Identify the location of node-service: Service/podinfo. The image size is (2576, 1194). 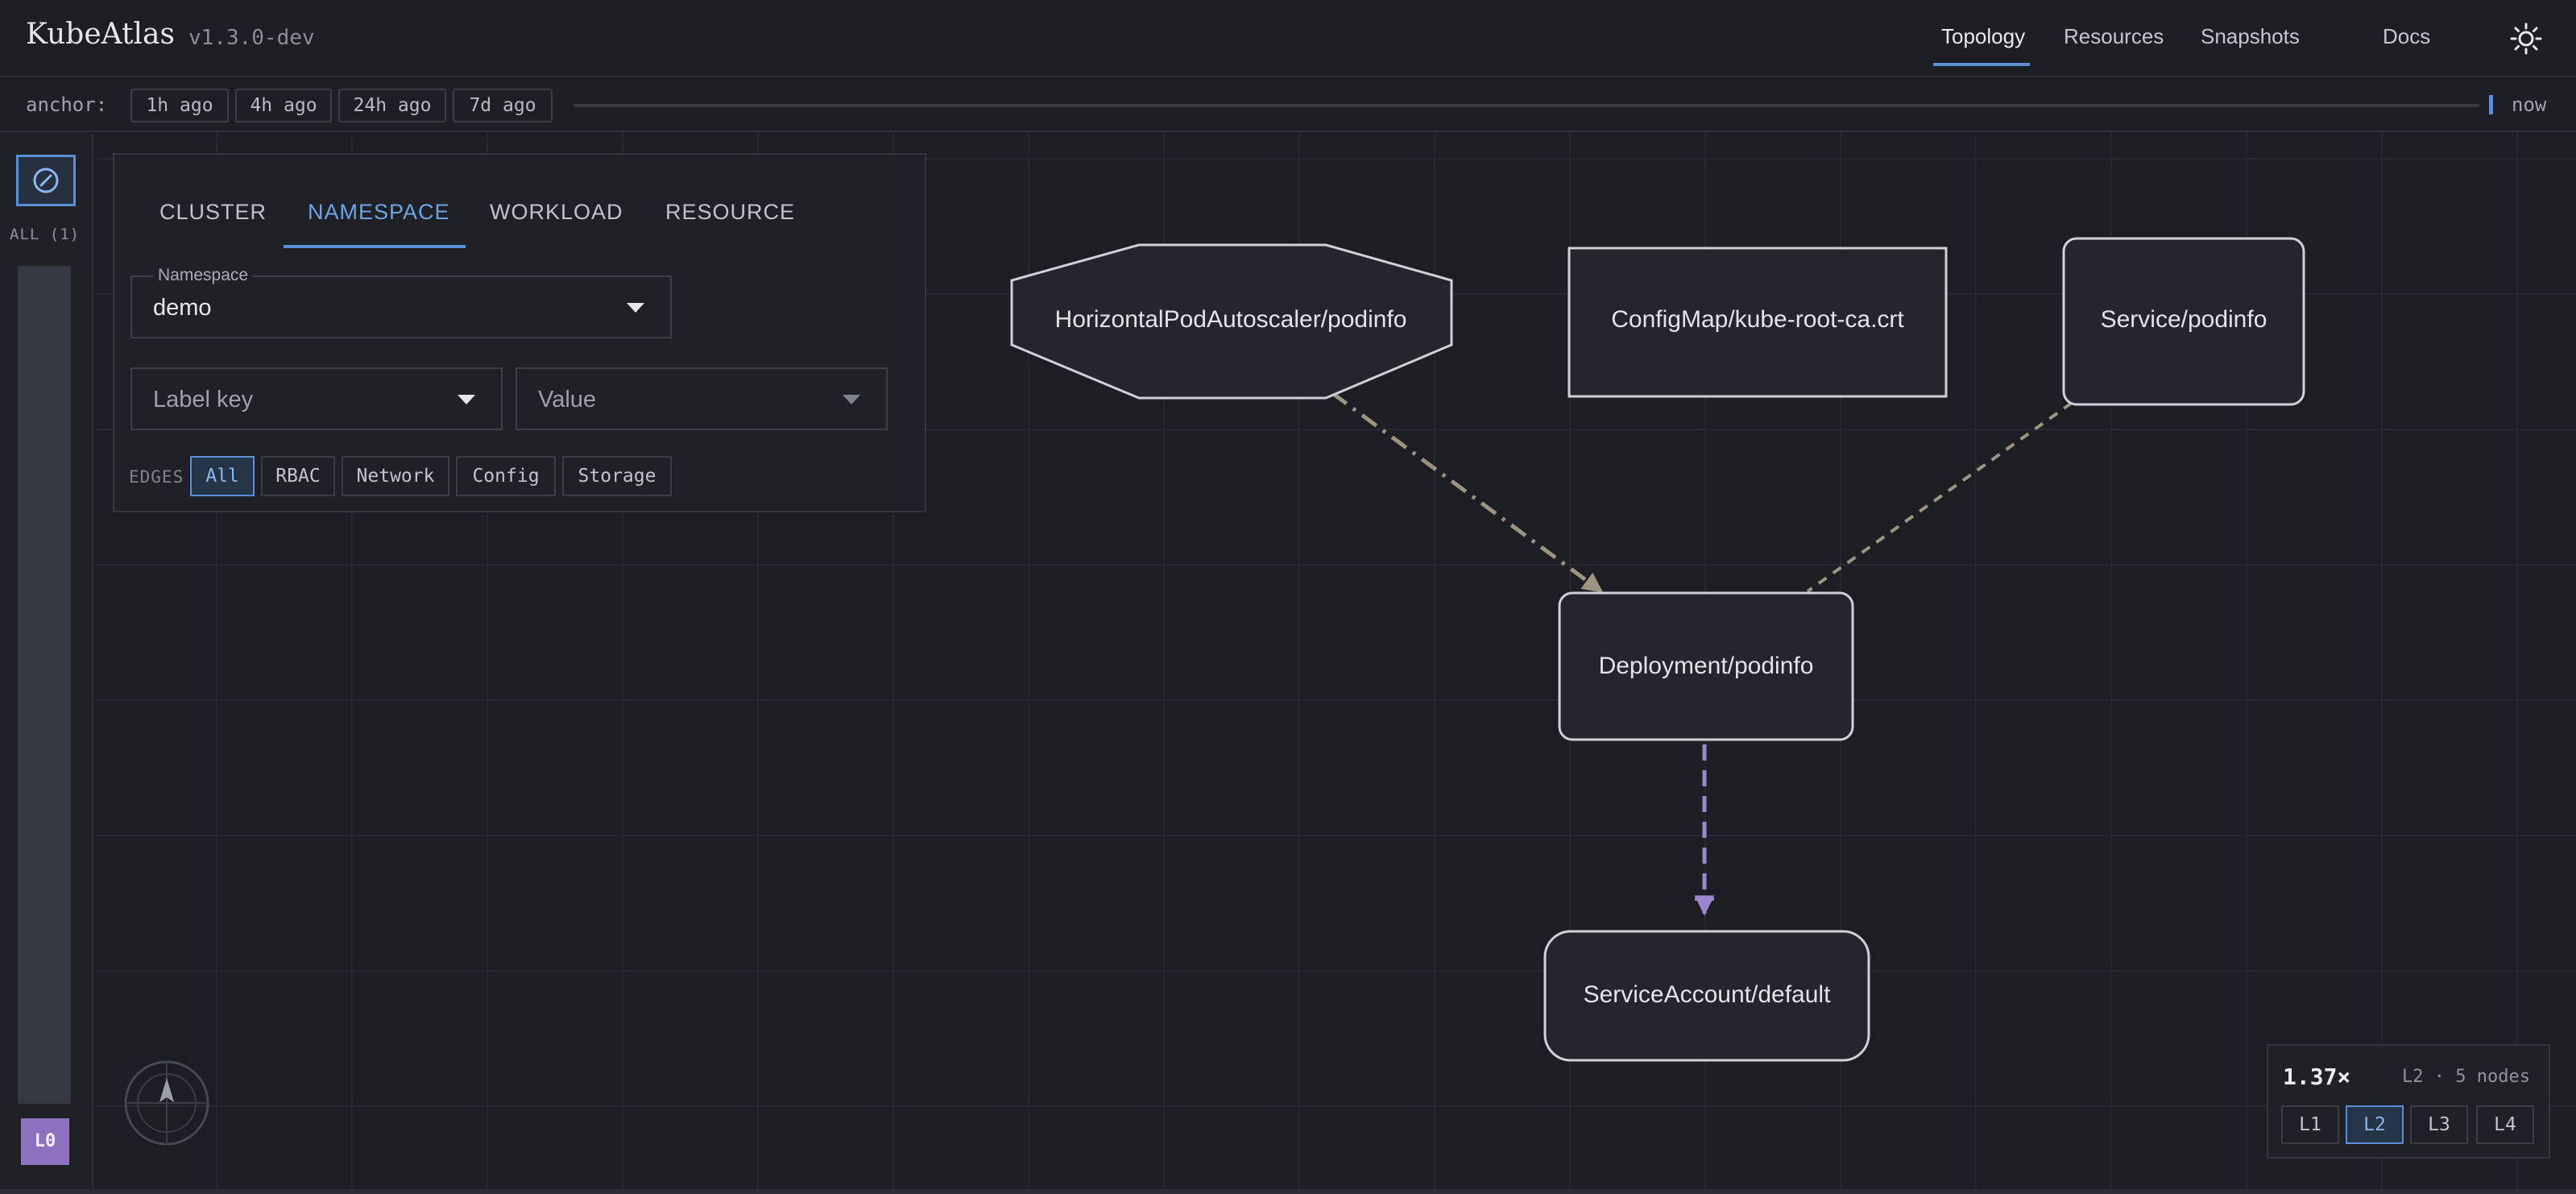
(2183, 321).